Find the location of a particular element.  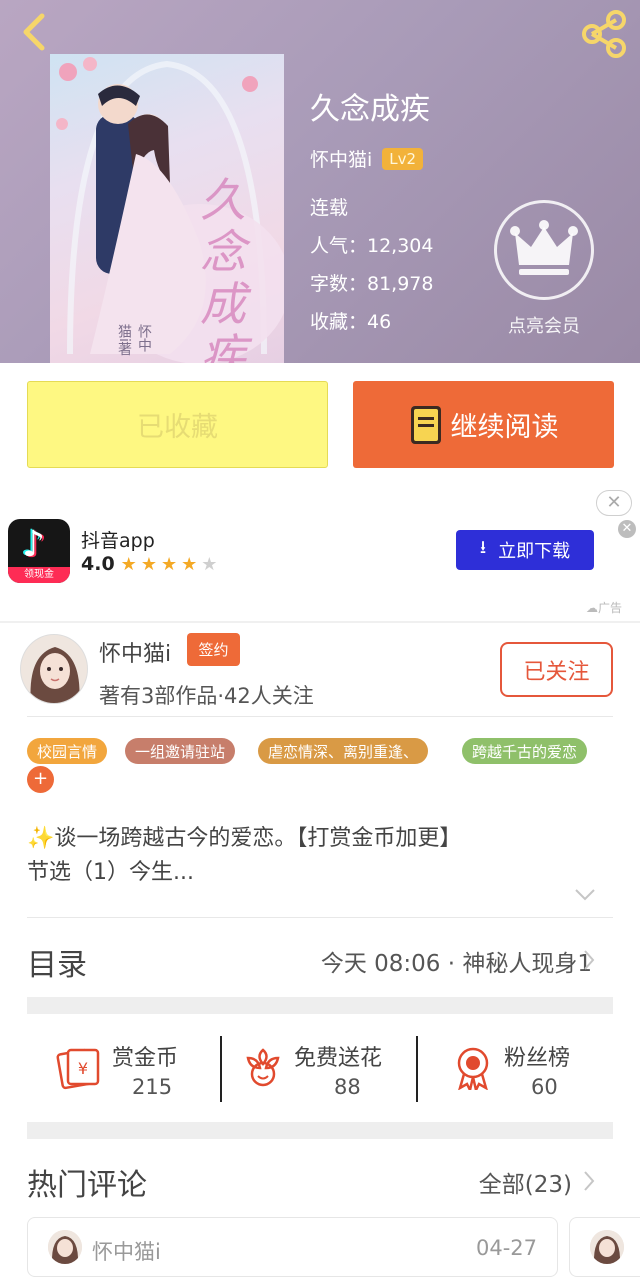

crown-icon is located at coordinates (544, 247).